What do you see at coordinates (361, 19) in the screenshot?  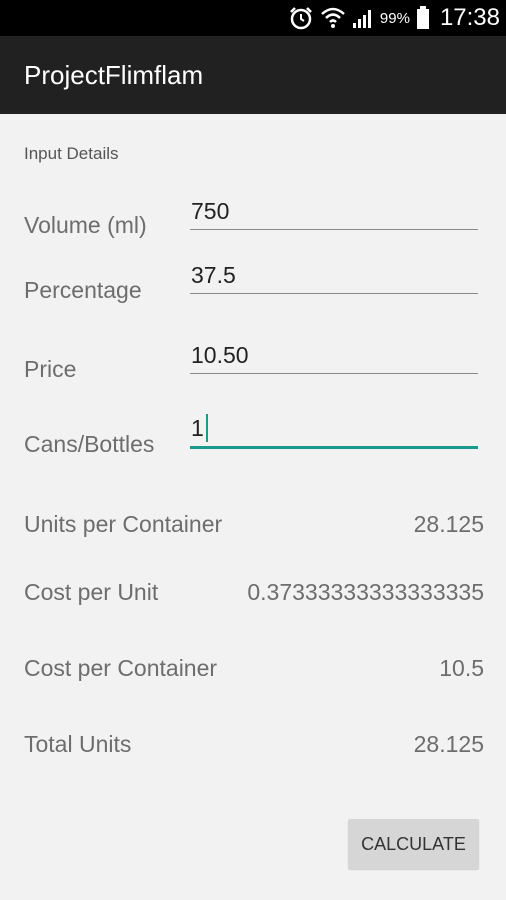 I see `signal-icon` at bounding box center [361, 19].